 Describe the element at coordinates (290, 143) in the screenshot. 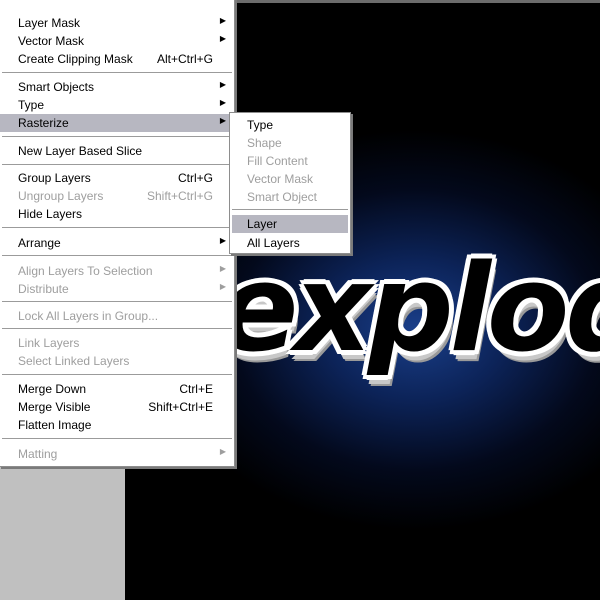

I see `submenu-item-shape: Shape` at that location.